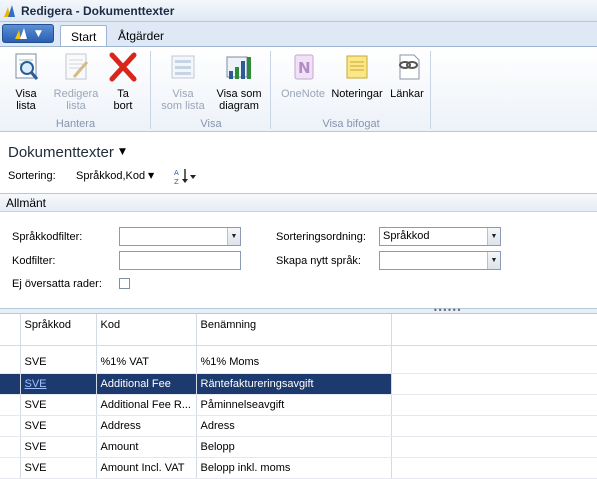 The width and height of the screenshot is (597, 479). I want to click on row-selector-header, so click(10, 330).